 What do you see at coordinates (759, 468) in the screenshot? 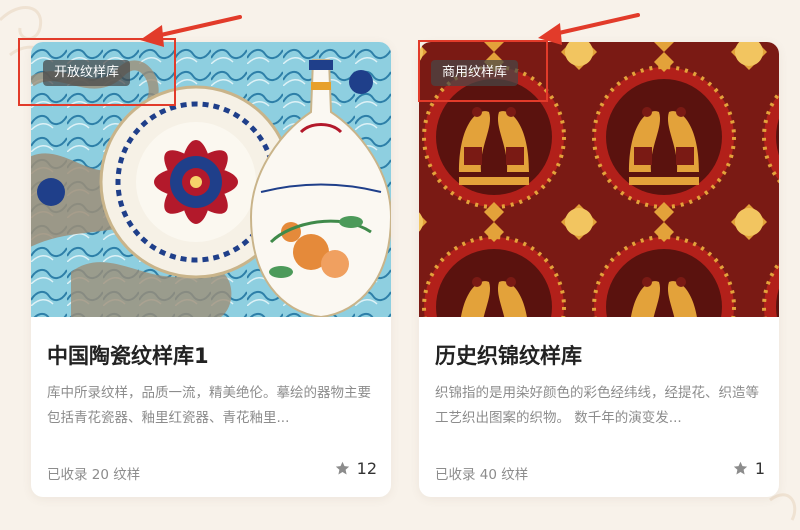
I see `star-count: 1` at bounding box center [759, 468].